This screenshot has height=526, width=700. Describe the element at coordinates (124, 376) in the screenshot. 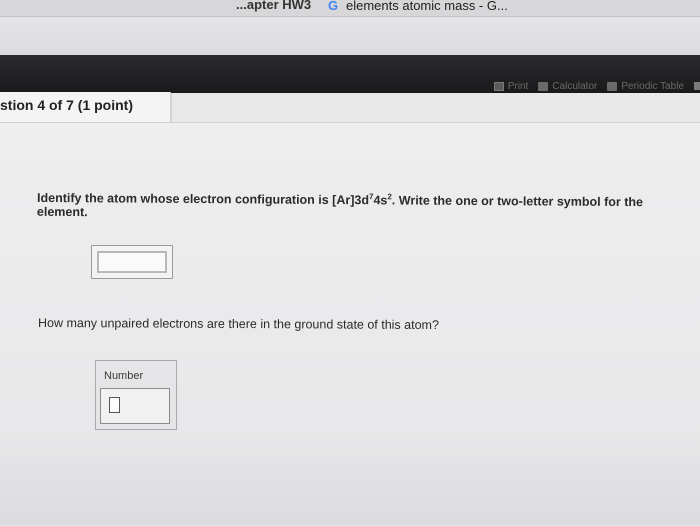

I see `number-field-label: Number` at that location.